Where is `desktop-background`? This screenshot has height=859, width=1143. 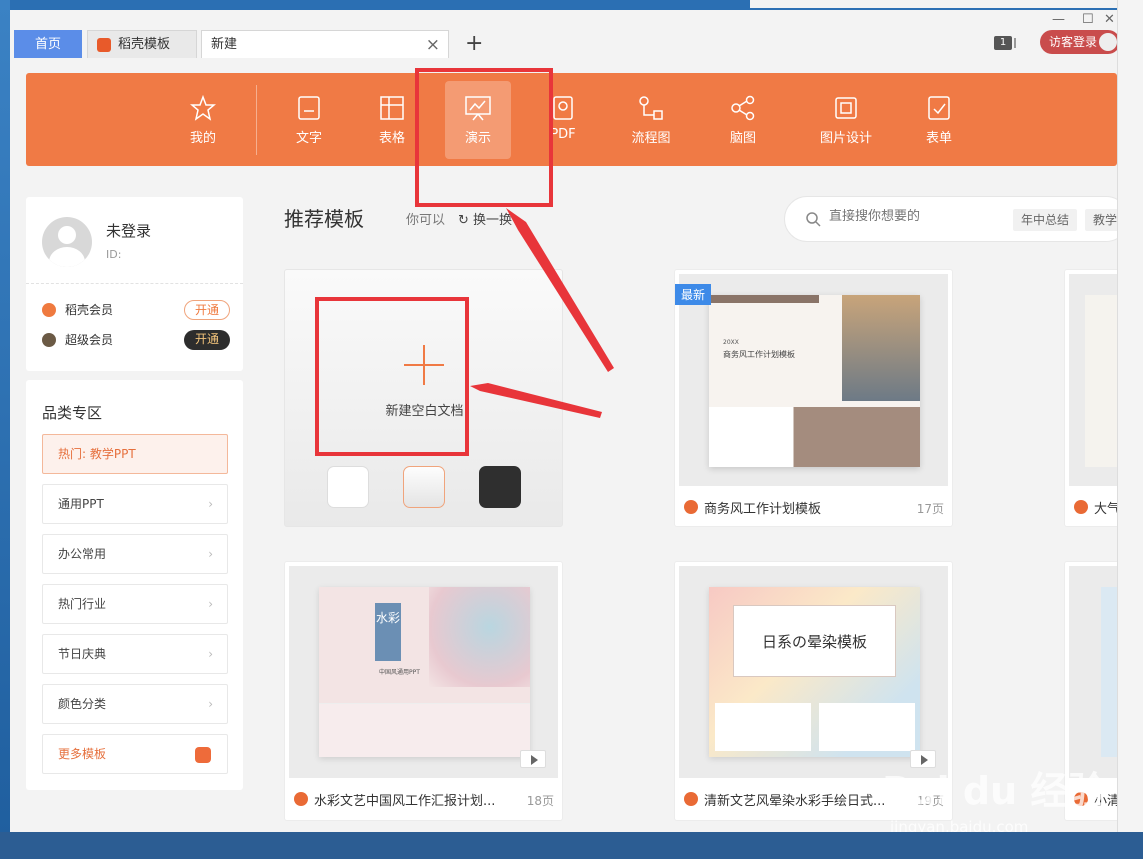
desktop-background is located at coordinates (5, 429).